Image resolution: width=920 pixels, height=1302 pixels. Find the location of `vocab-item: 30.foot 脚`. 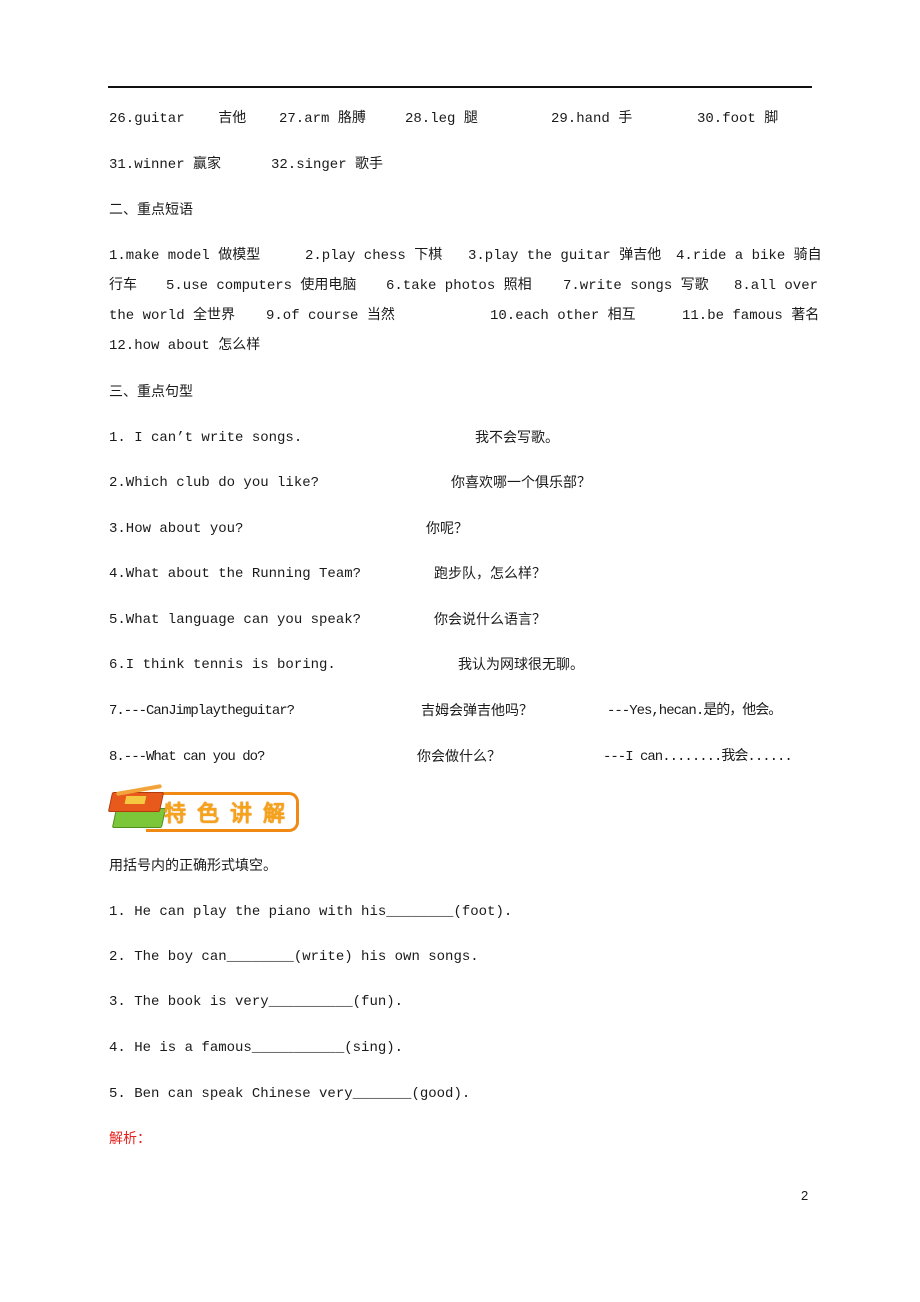

vocab-item: 30.foot 脚 is located at coordinates (738, 119).